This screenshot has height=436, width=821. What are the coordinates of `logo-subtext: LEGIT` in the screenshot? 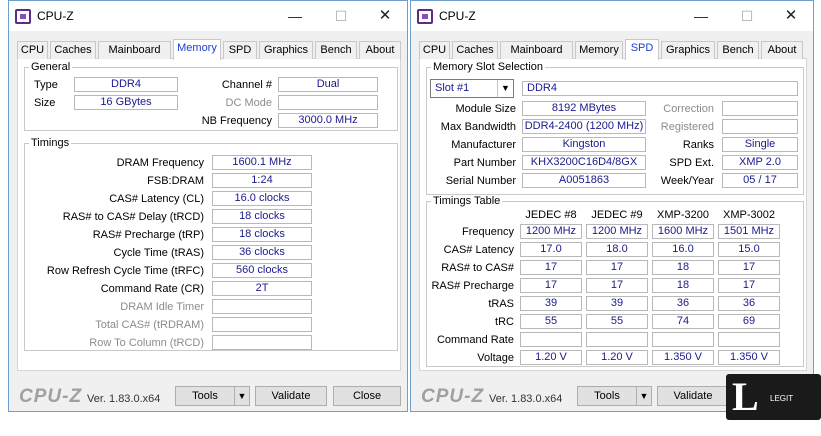 It's located at (782, 398).